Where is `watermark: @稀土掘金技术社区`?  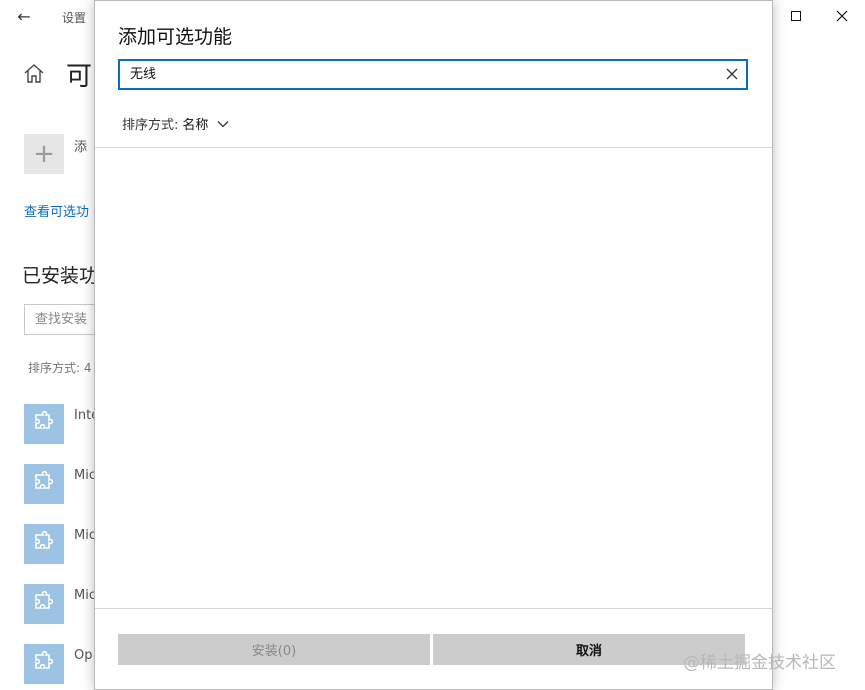
watermark: @稀土掘金技术社区 is located at coordinates (759, 663).